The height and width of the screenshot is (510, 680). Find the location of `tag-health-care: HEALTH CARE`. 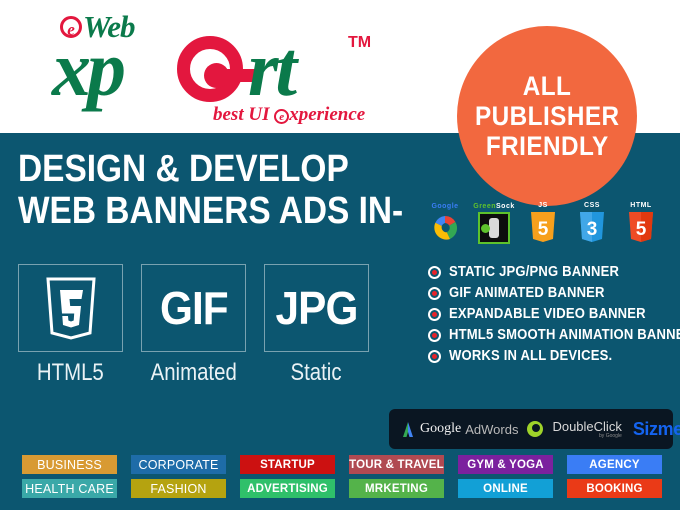

tag-health-care: HEALTH CARE is located at coordinates (69, 488).